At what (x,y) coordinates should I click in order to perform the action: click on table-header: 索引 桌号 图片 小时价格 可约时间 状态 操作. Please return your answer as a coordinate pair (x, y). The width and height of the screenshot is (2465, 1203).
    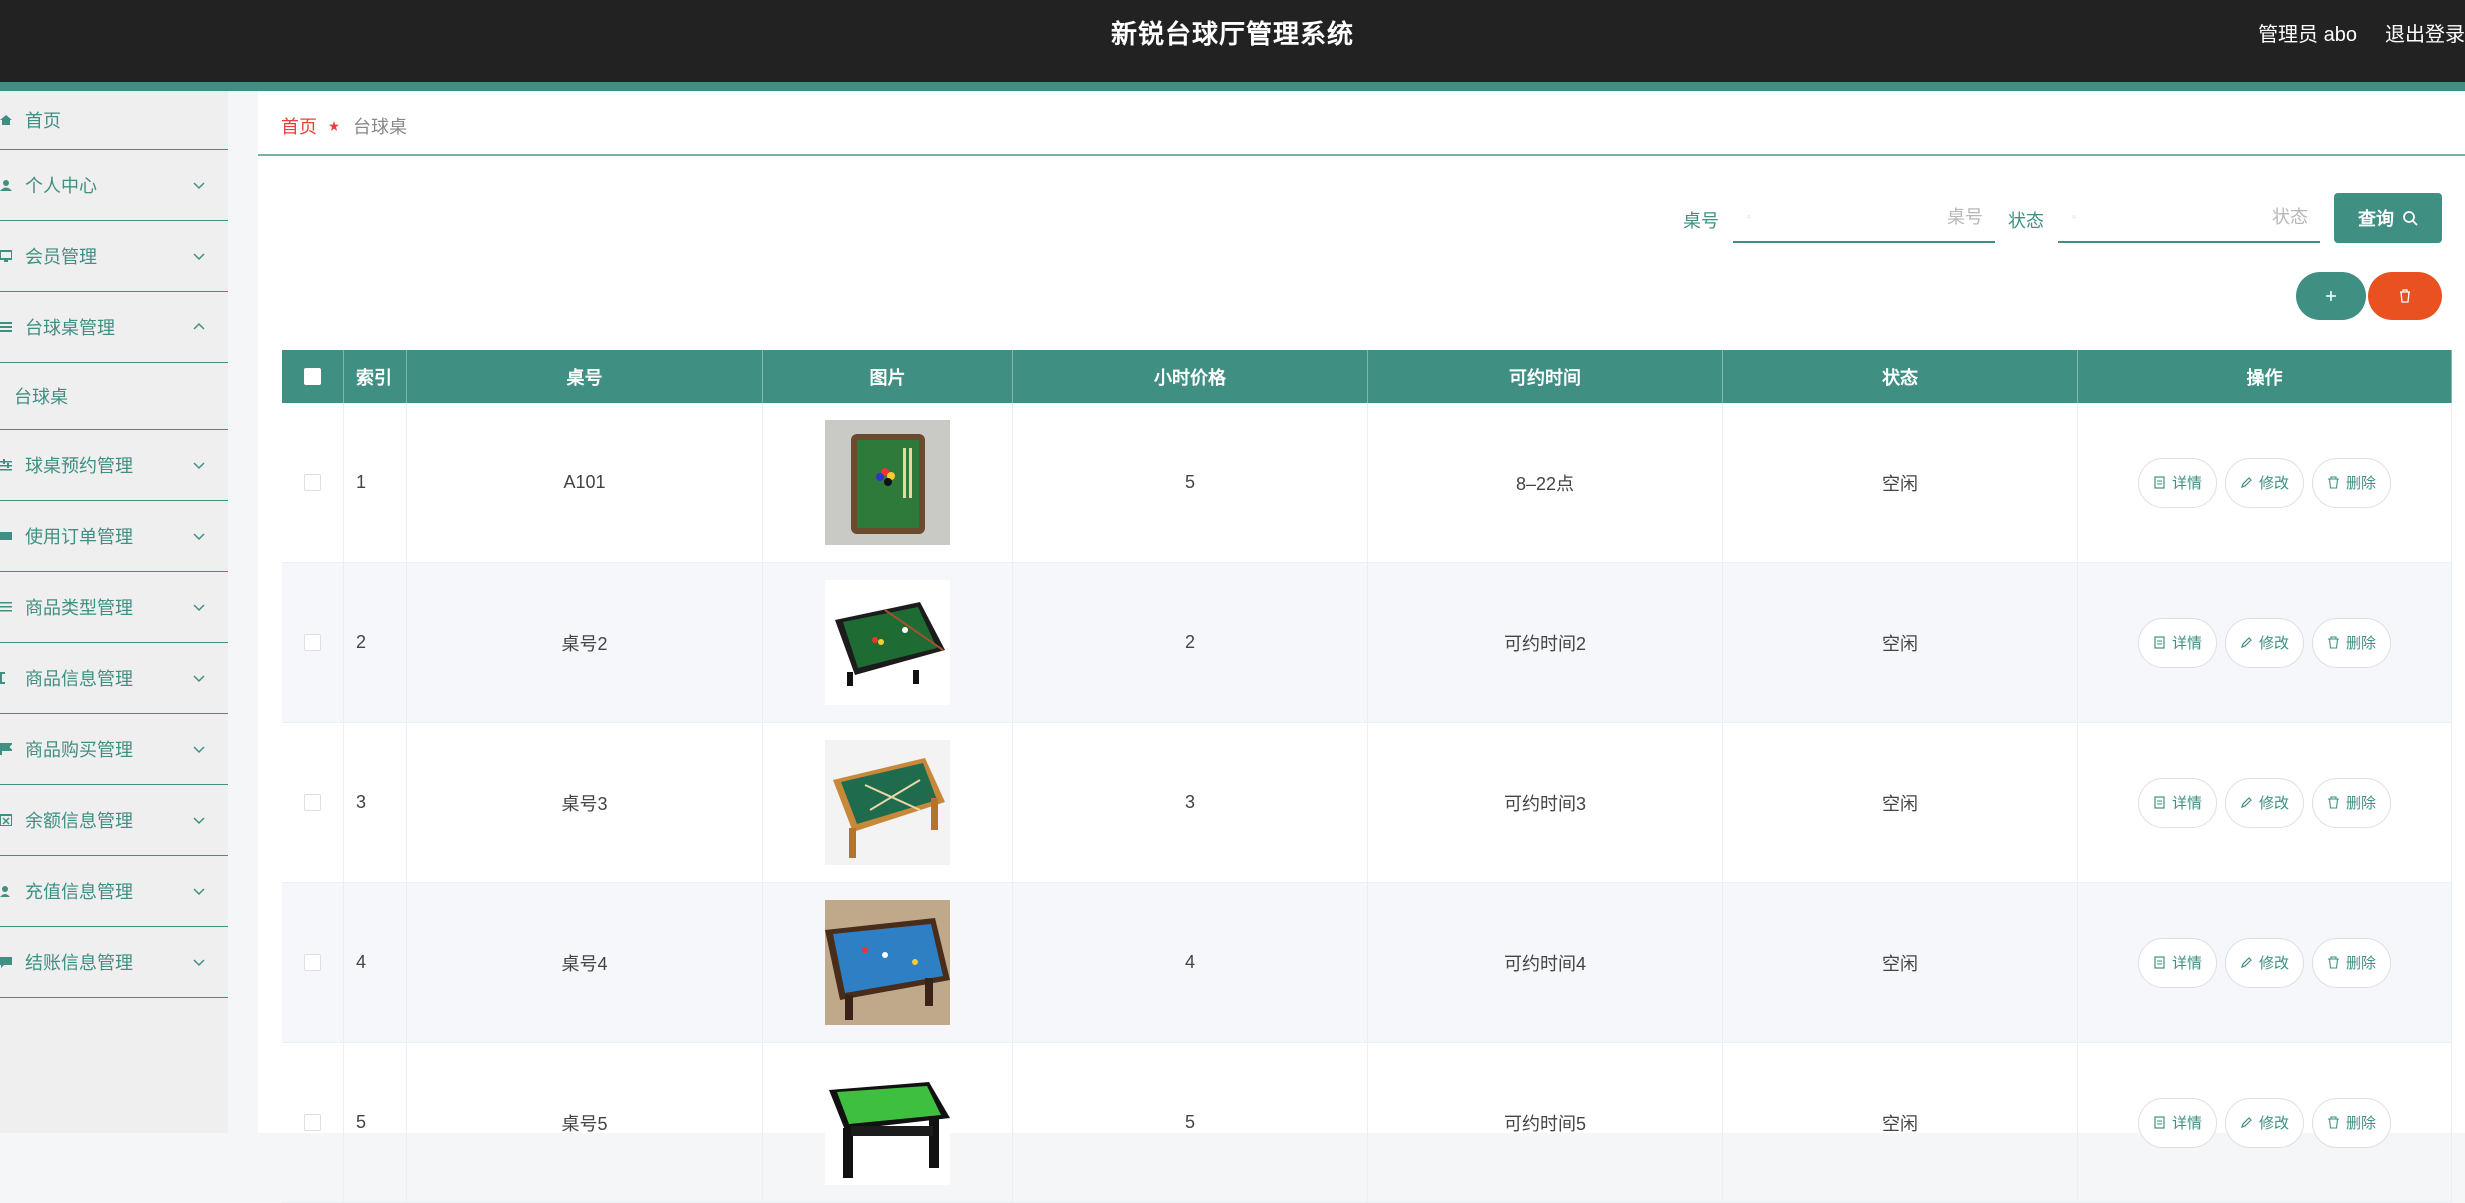
    Looking at the image, I should click on (1367, 376).